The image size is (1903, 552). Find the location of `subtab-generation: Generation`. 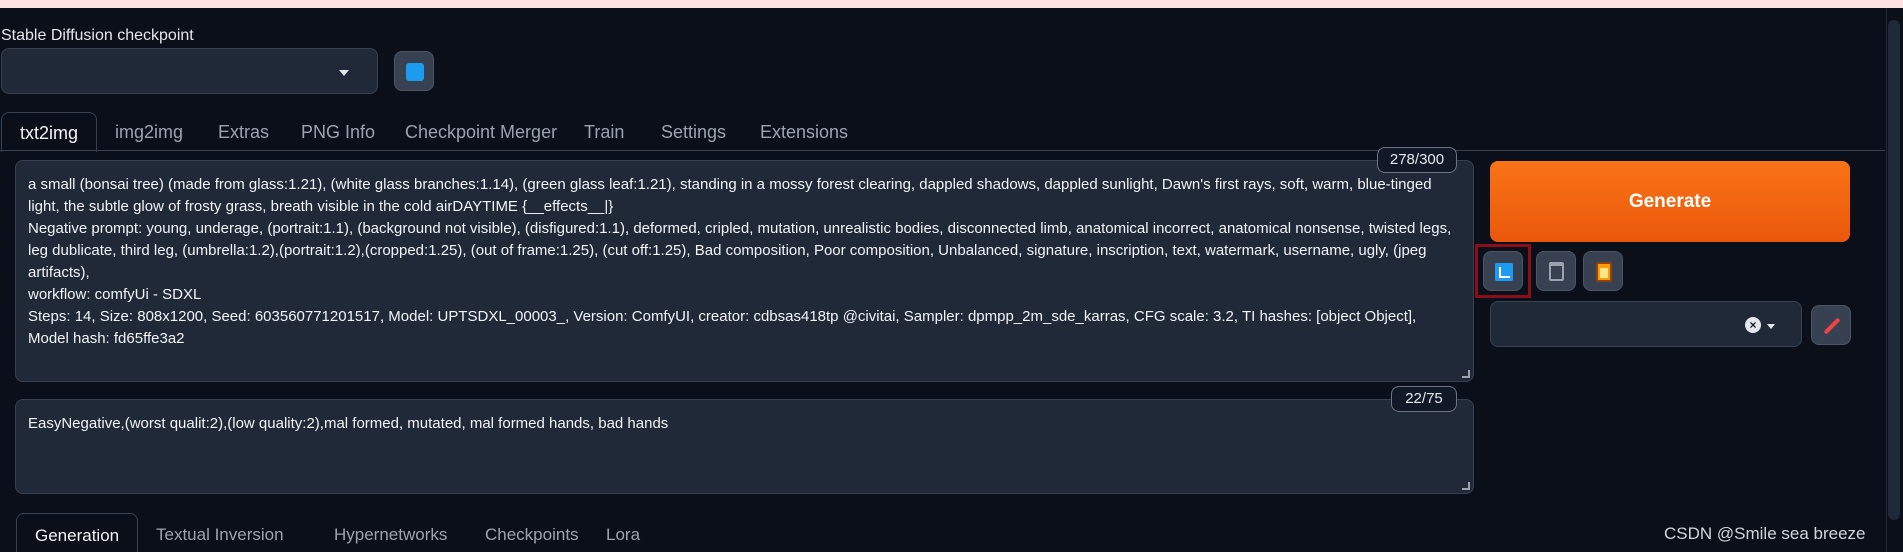

subtab-generation: Generation is located at coordinates (77, 532).